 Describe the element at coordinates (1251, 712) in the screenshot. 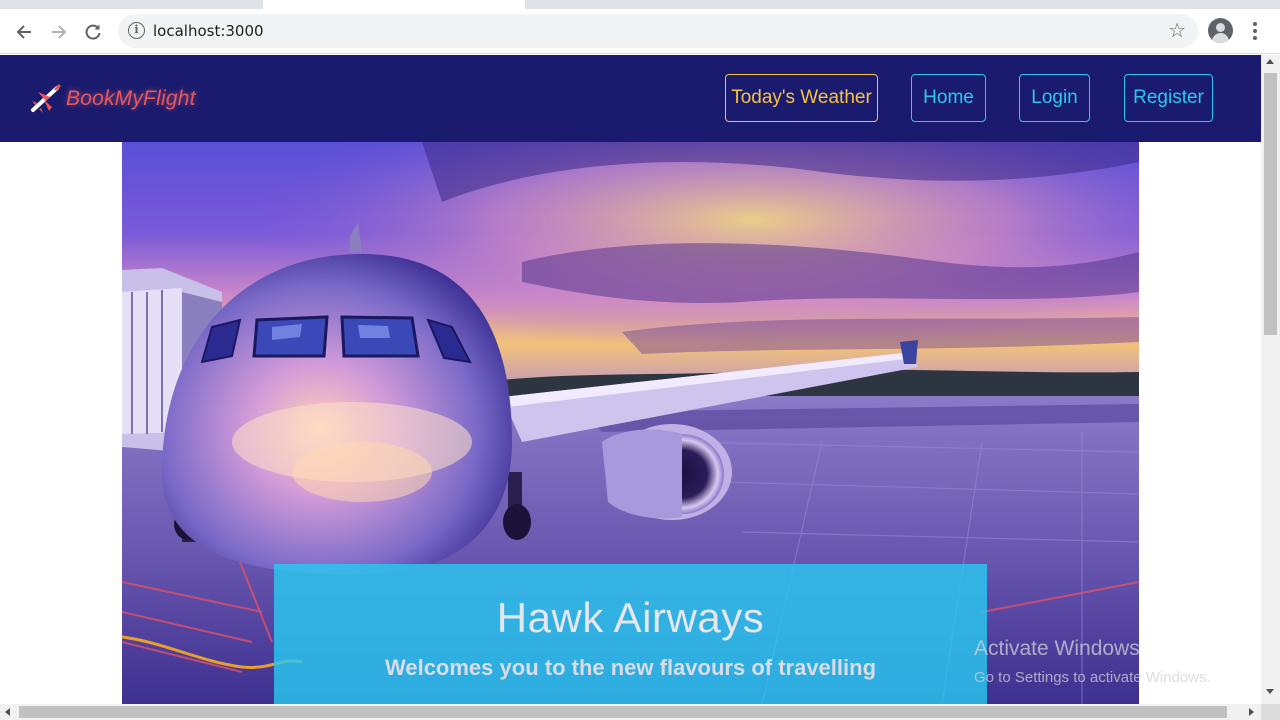

I see `scroll-right-arrow-icon` at that location.